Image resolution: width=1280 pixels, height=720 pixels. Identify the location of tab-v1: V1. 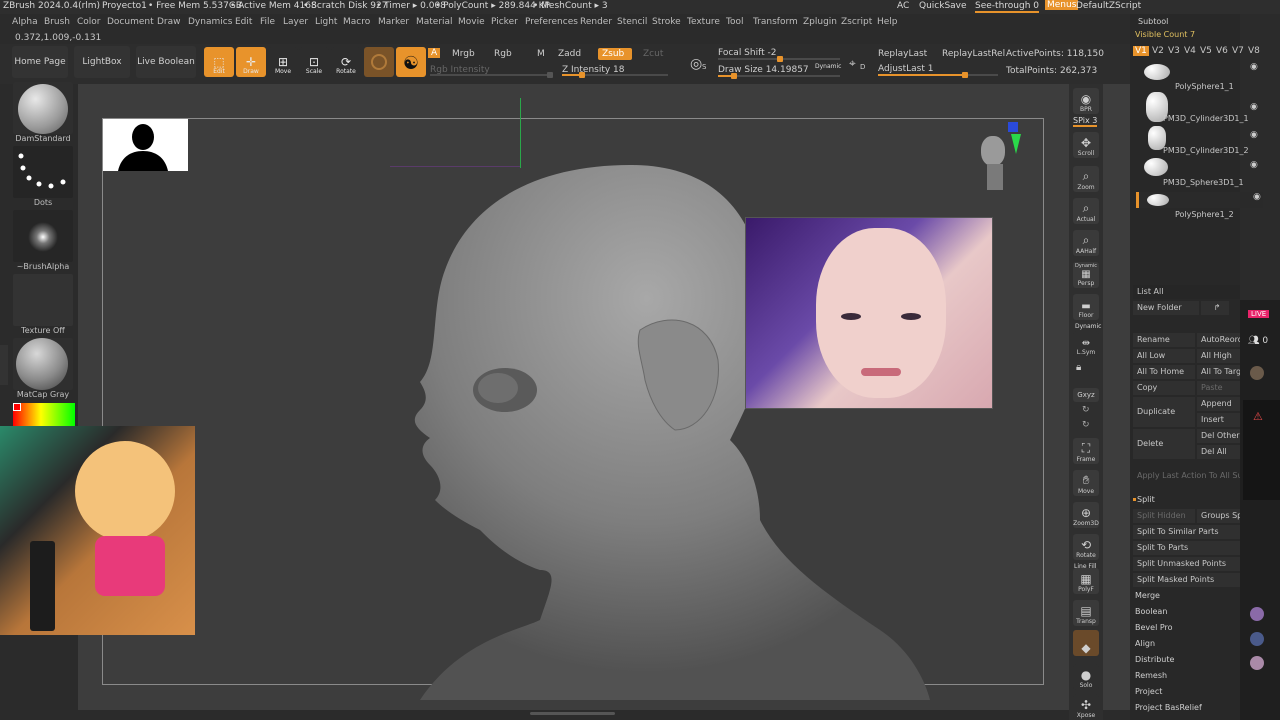
(1141, 51).